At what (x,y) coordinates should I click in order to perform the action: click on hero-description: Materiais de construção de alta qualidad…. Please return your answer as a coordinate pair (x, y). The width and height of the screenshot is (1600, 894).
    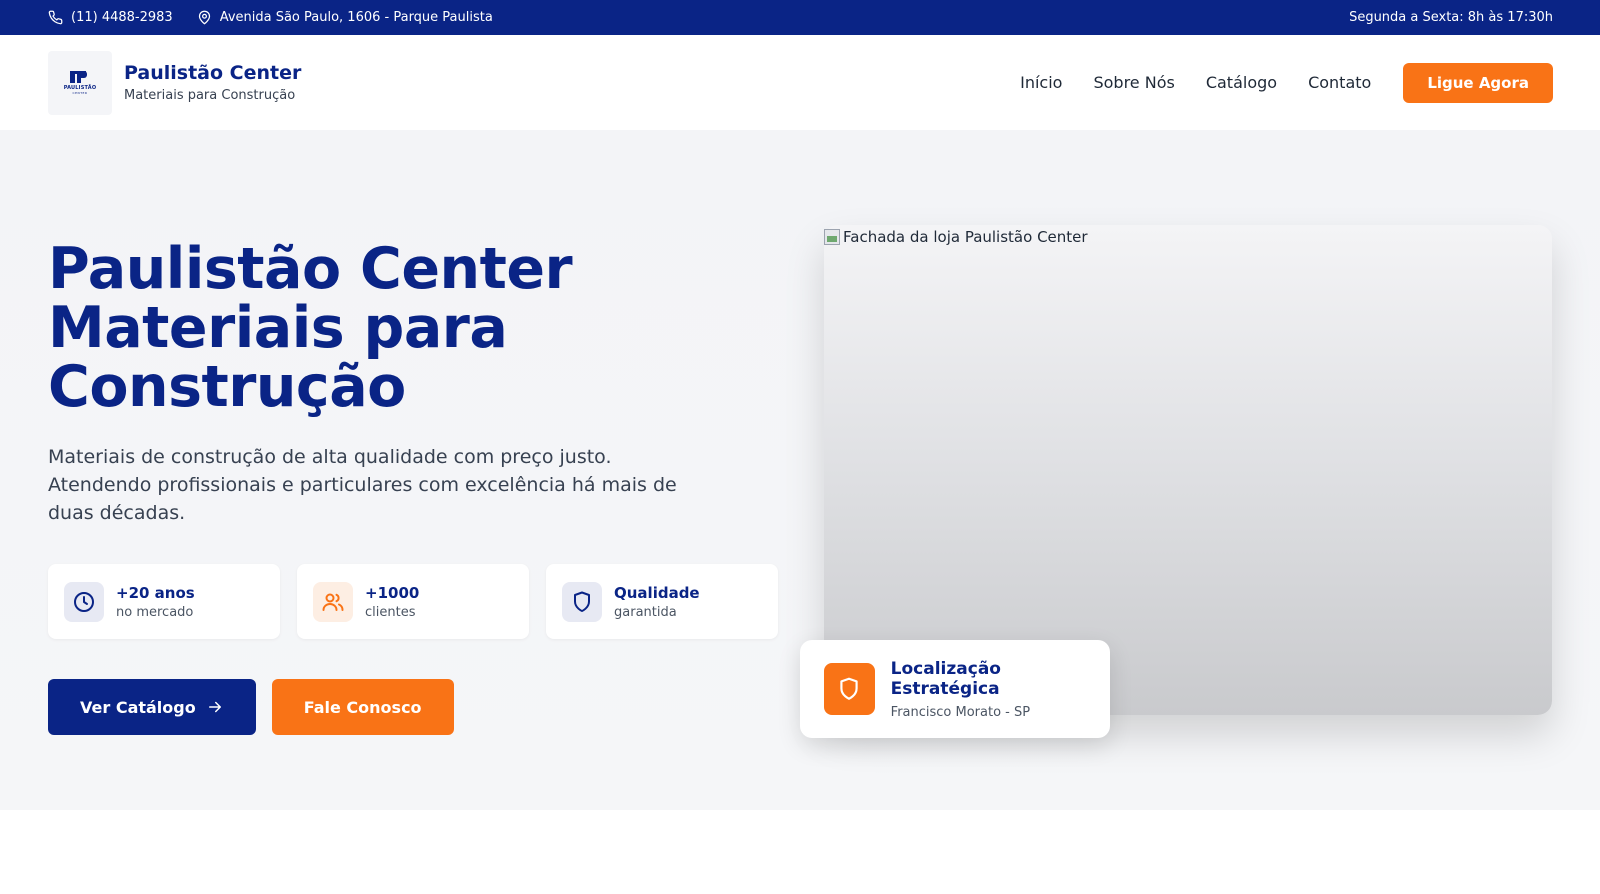
    Looking at the image, I should click on (362, 485).